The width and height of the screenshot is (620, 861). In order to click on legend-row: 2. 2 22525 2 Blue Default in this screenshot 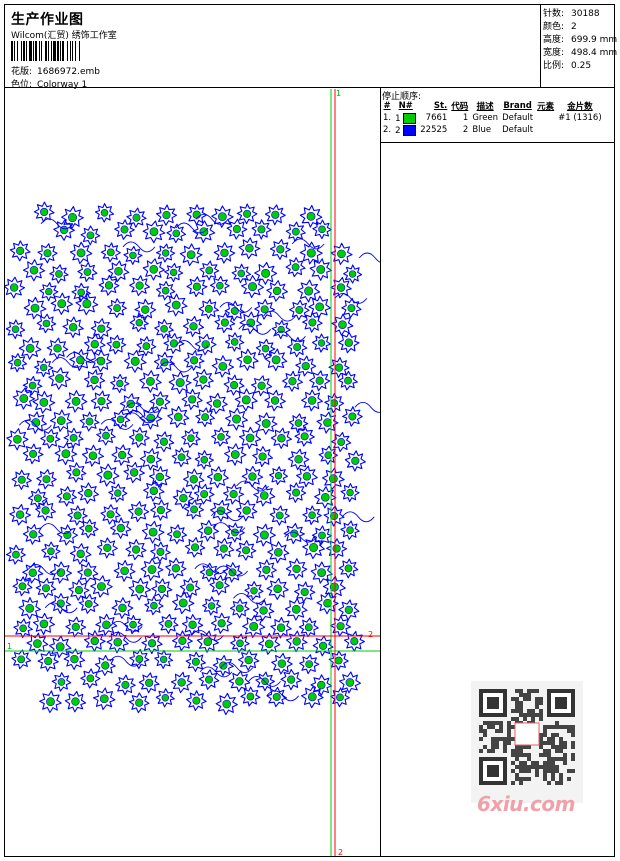, I will do `click(458, 130)`.